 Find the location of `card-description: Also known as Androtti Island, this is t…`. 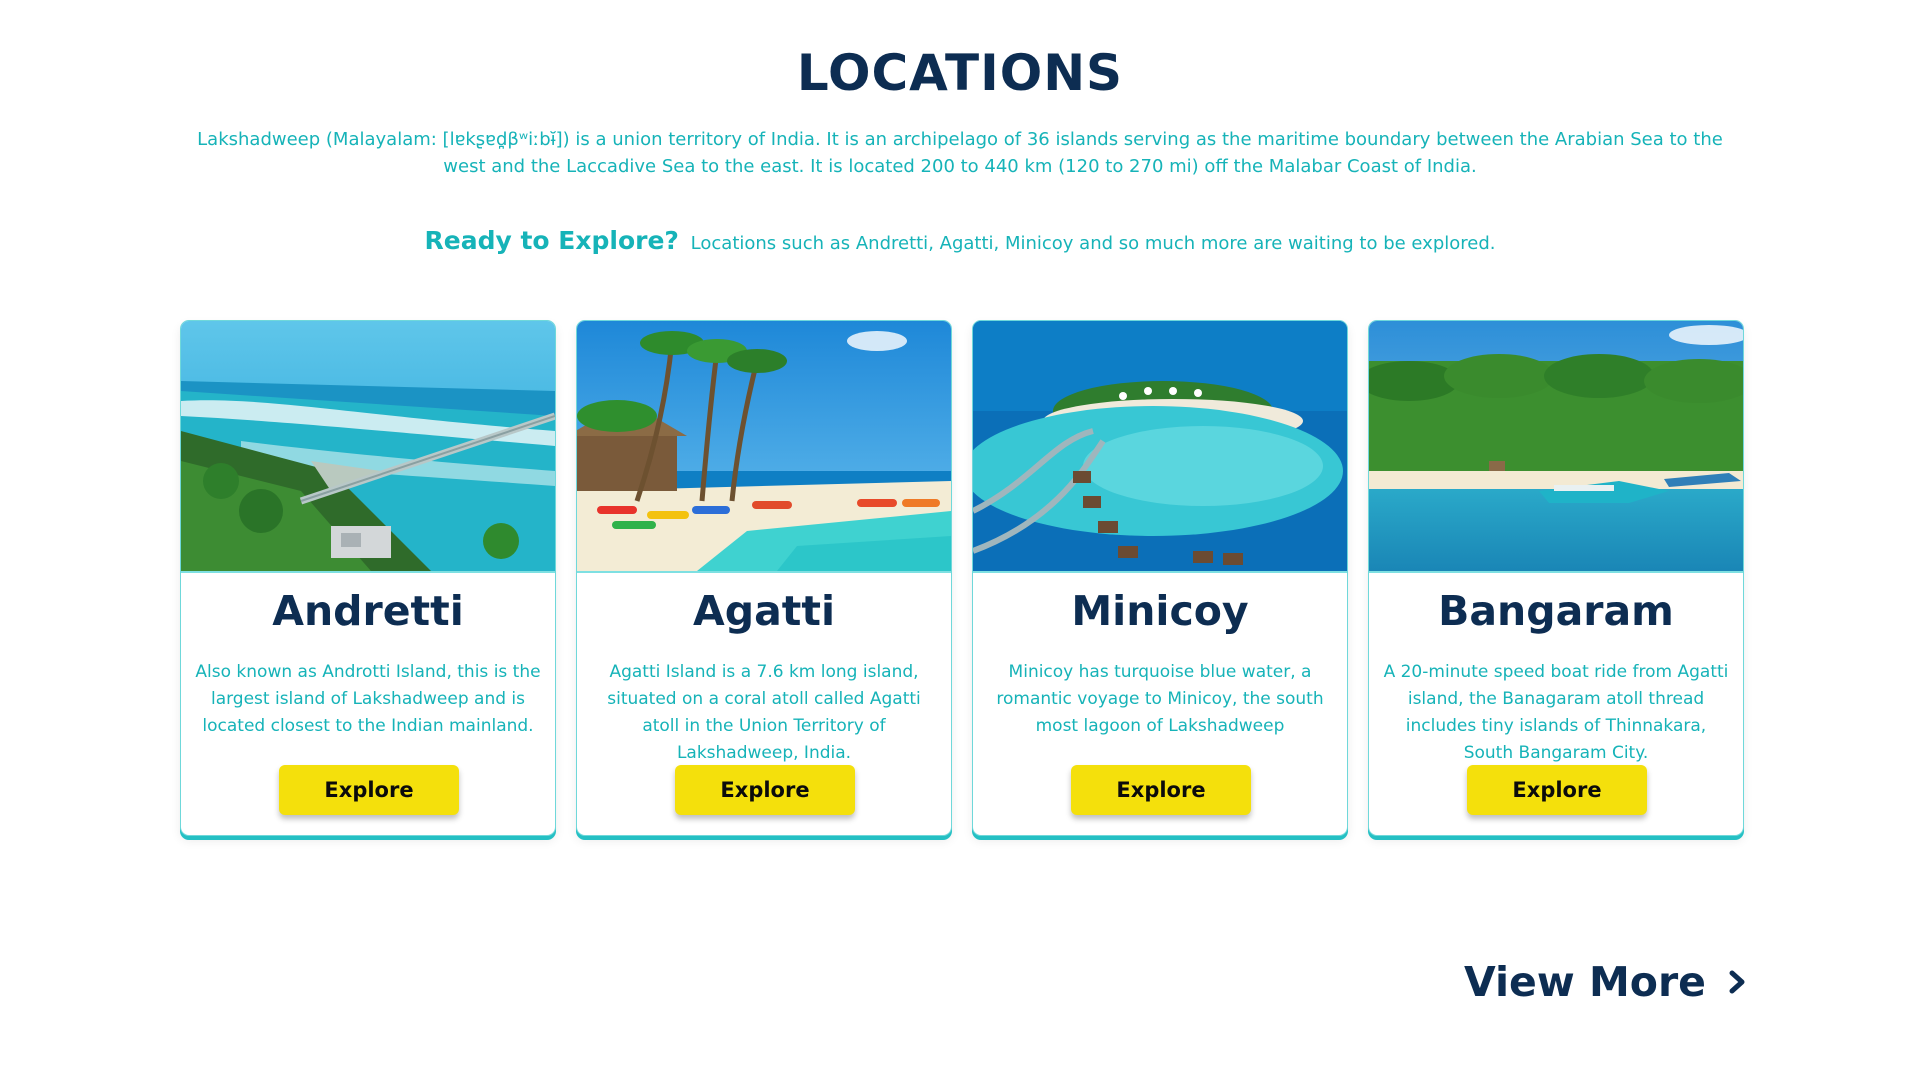

card-description: Also known as Androtti Island, this is t… is located at coordinates (368, 699).